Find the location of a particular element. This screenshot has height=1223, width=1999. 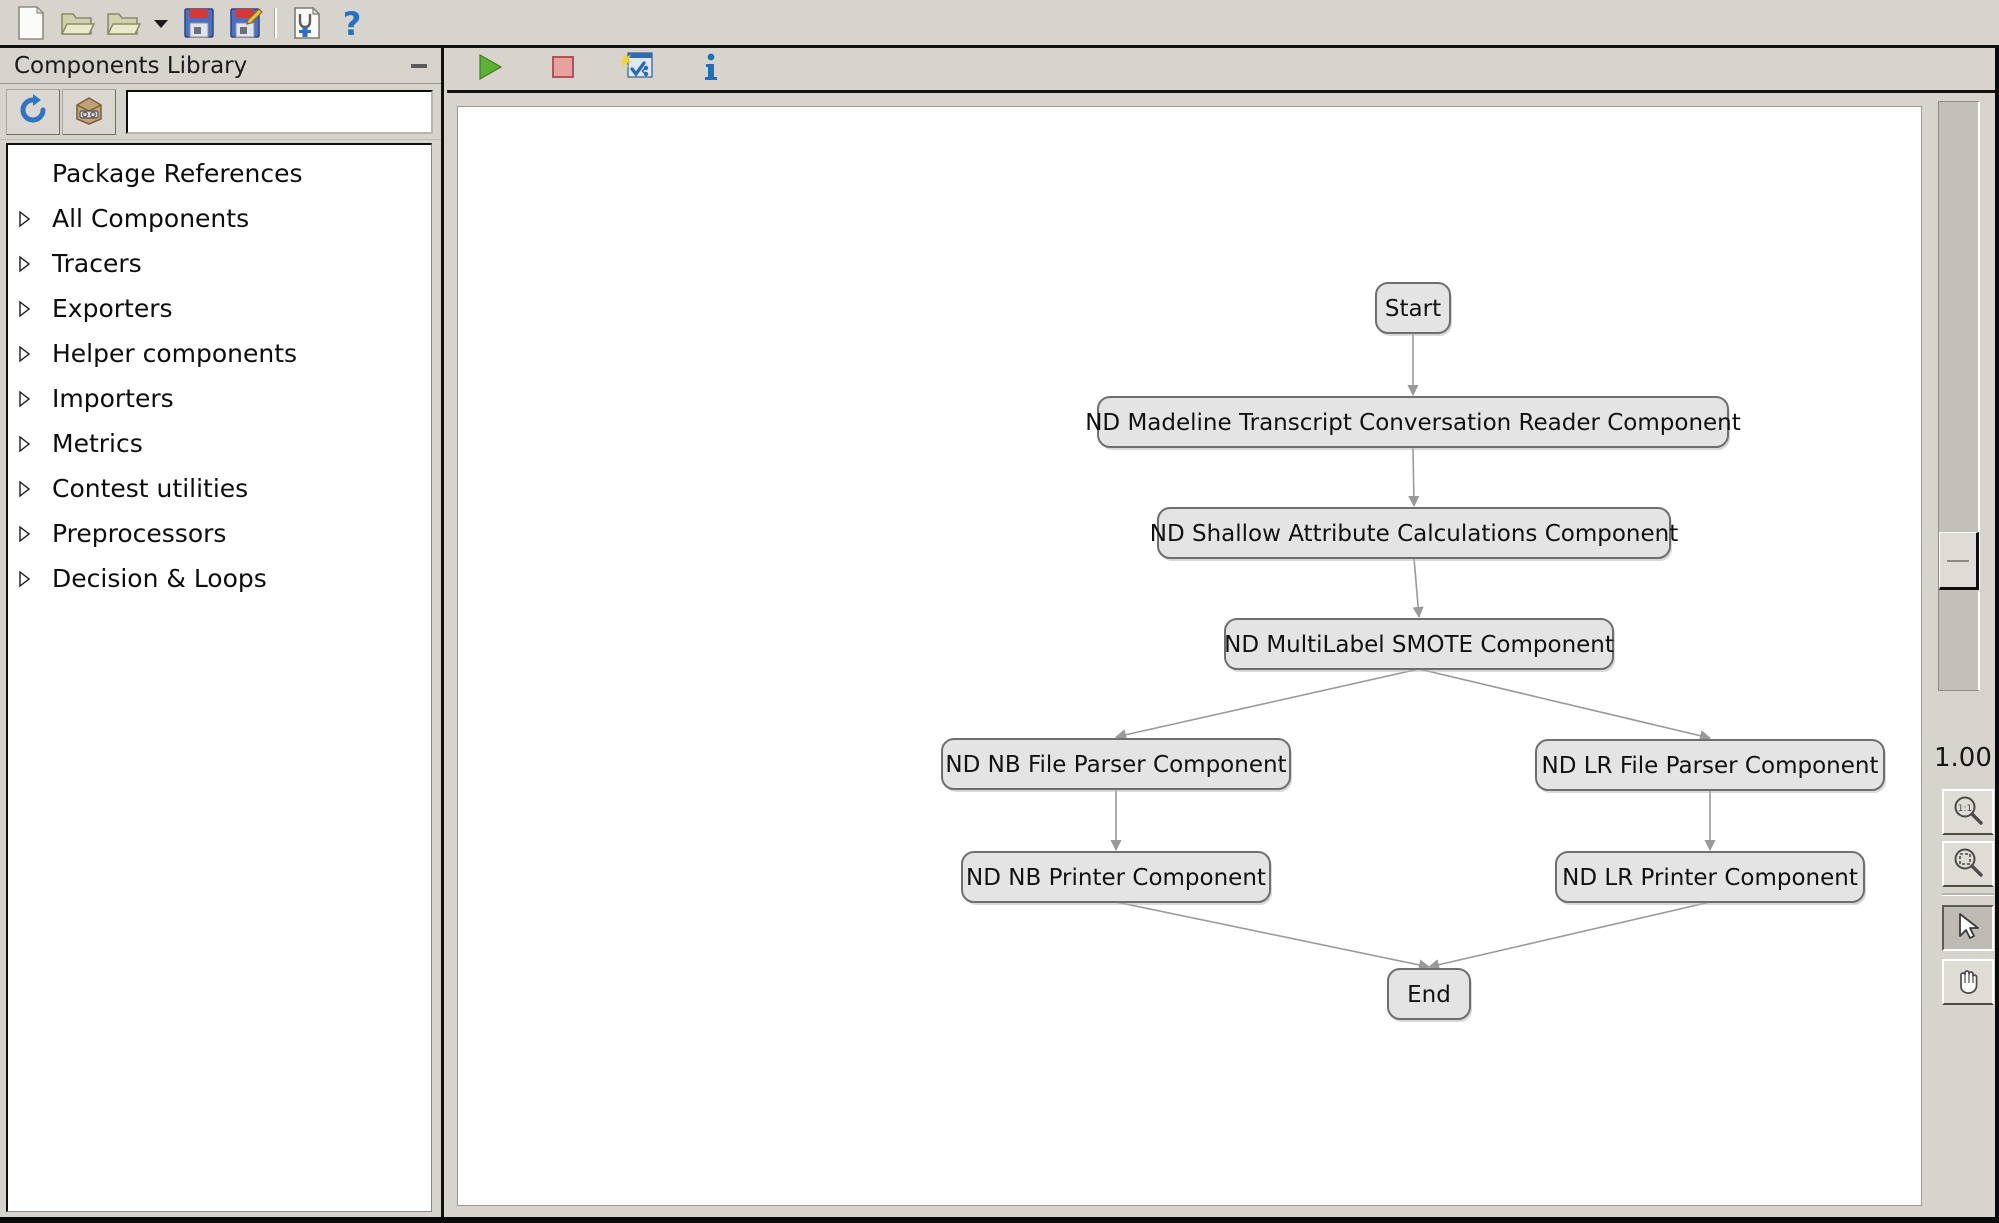

tree-item-spacer is located at coordinates (31, 173).